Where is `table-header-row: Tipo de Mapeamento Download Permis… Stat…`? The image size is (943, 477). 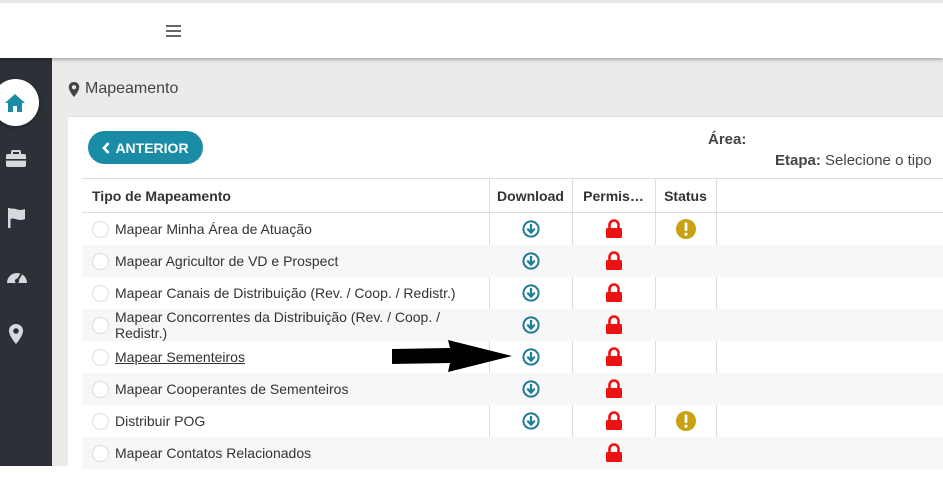
table-header-row: Tipo de Mapeamento Download Permis… Stat… is located at coordinates (512, 196).